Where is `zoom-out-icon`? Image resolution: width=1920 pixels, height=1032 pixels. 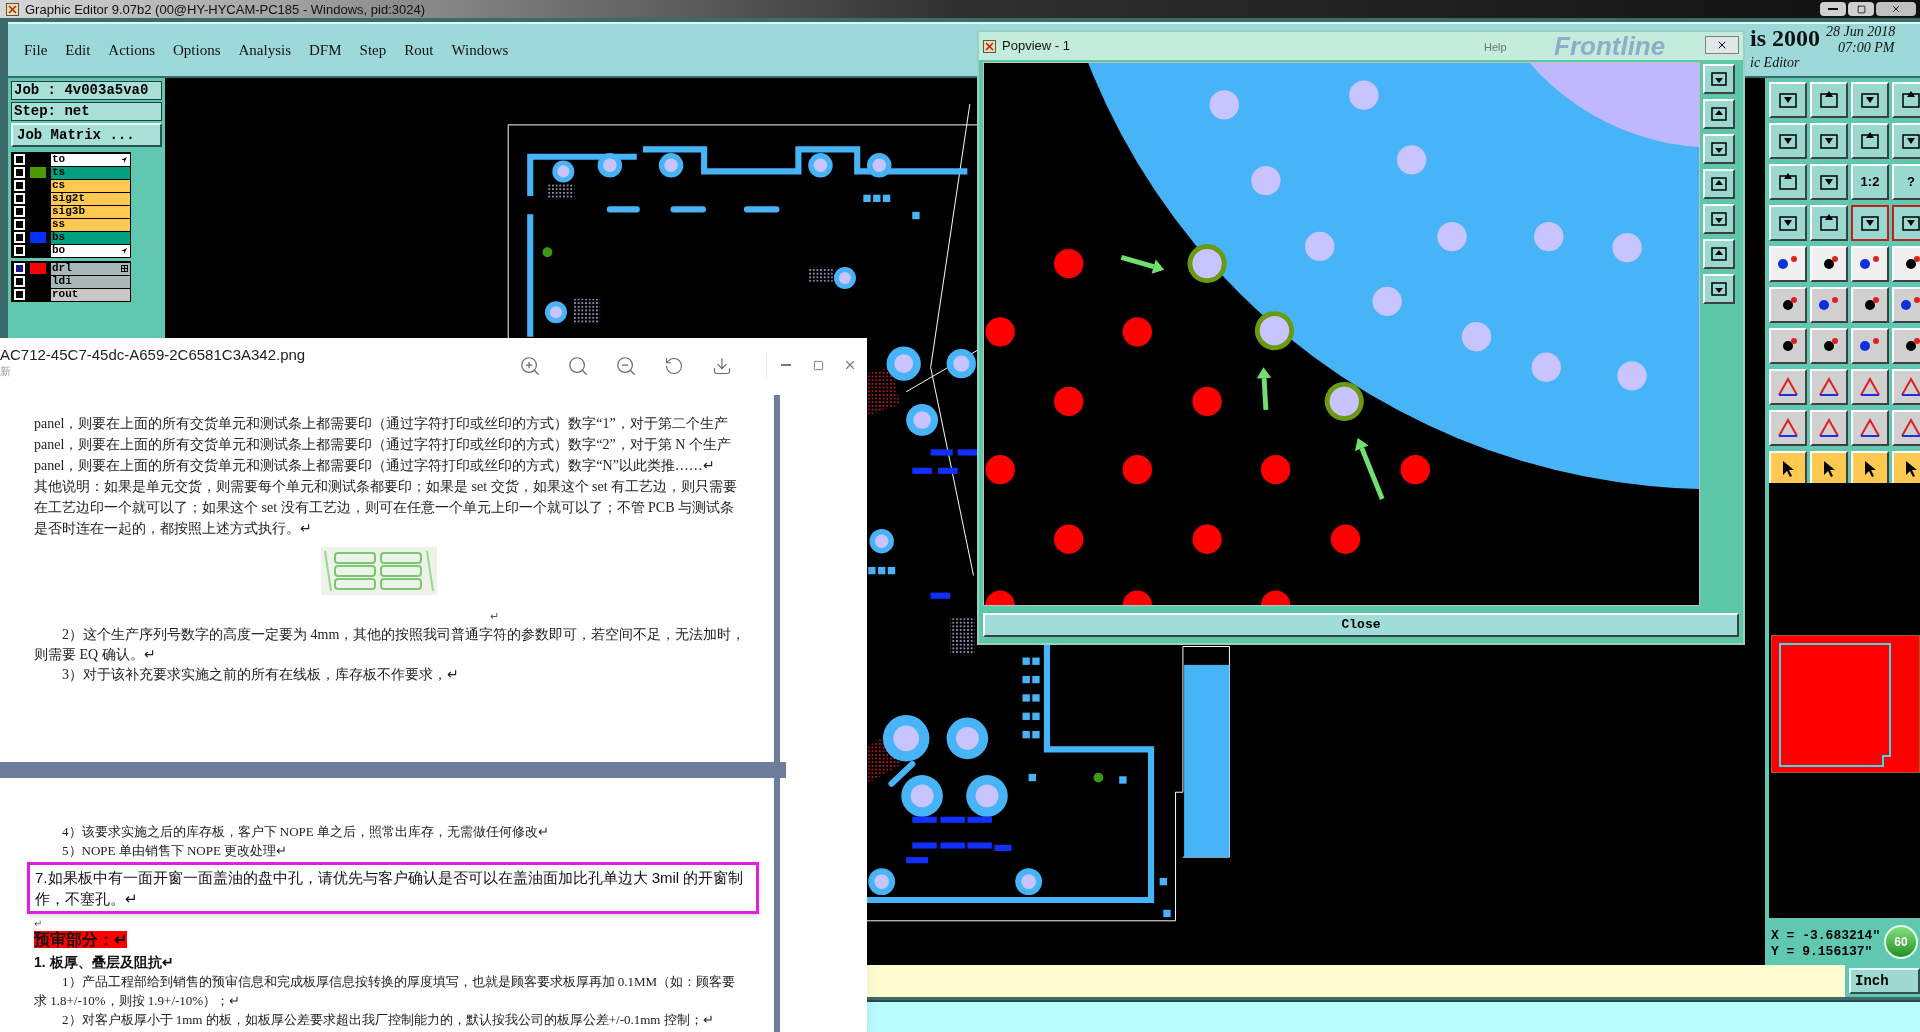
zoom-out-icon is located at coordinates (626, 366).